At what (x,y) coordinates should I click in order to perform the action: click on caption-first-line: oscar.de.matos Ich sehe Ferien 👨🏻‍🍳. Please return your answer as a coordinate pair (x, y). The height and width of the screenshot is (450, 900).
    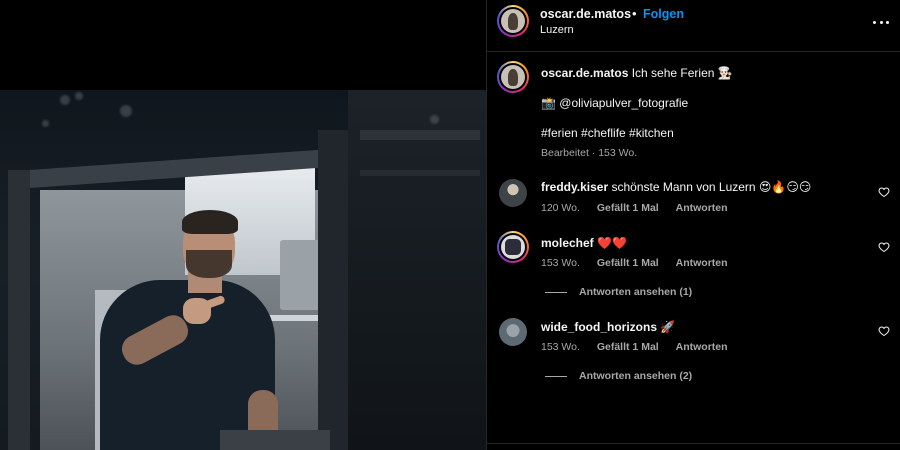
    Looking at the image, I should click on (637, 73).